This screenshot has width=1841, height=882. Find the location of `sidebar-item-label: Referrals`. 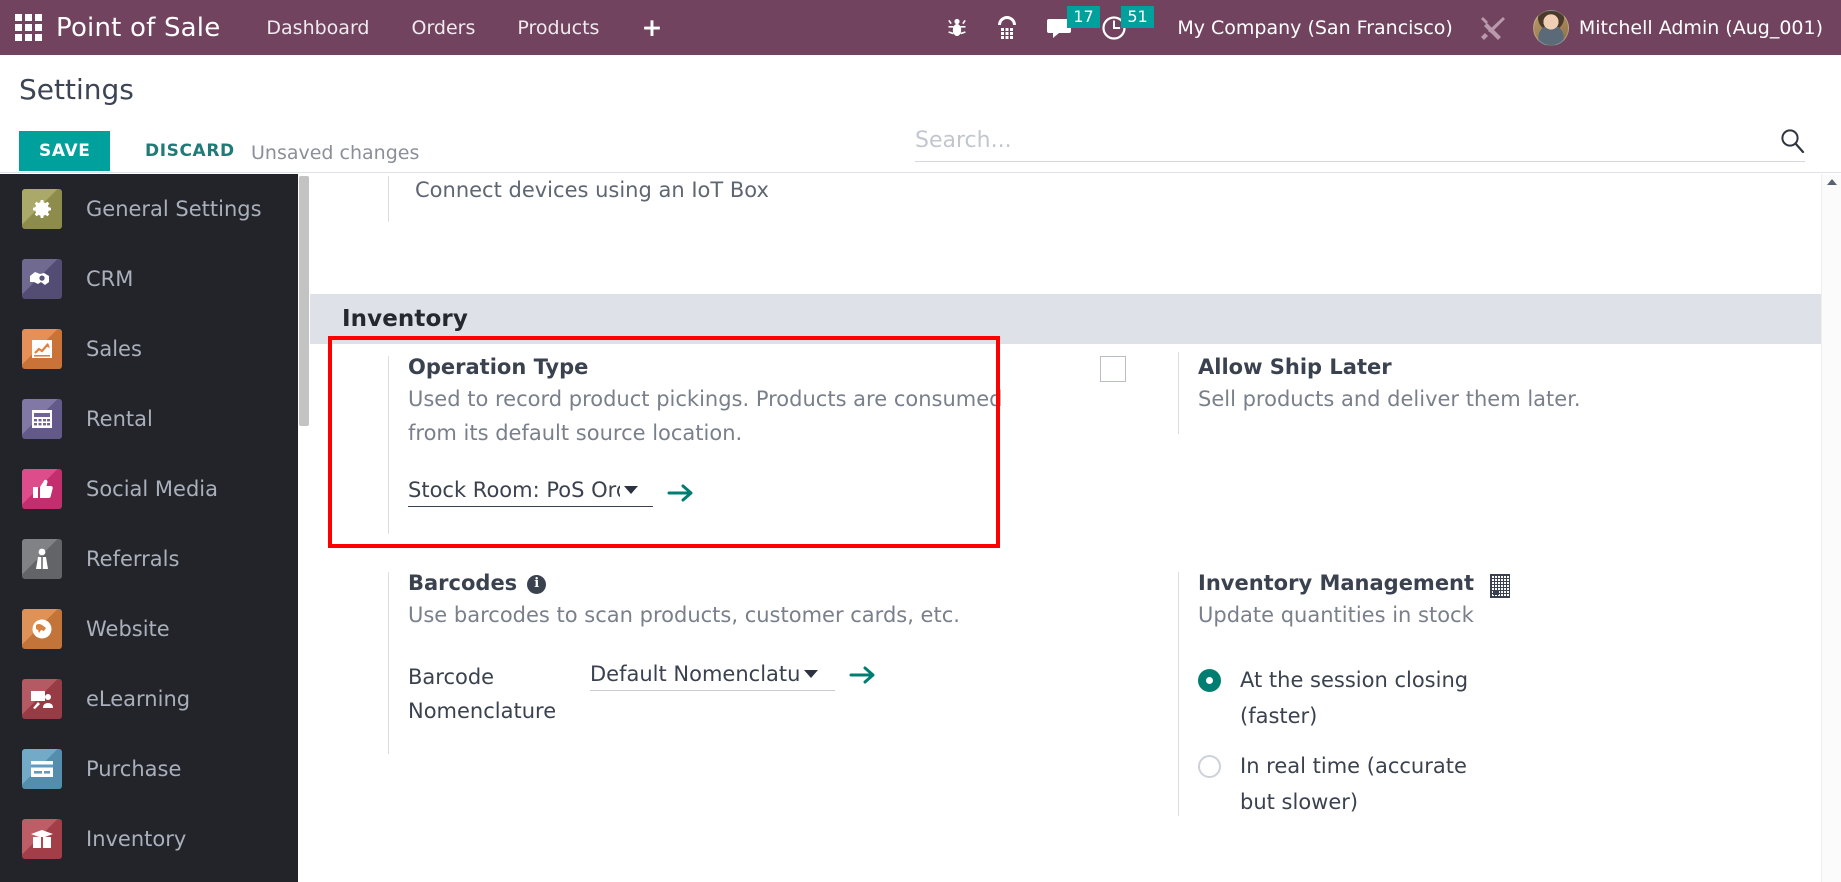

sidebar-item-label: Referrals is located at coordinates (133, 559).